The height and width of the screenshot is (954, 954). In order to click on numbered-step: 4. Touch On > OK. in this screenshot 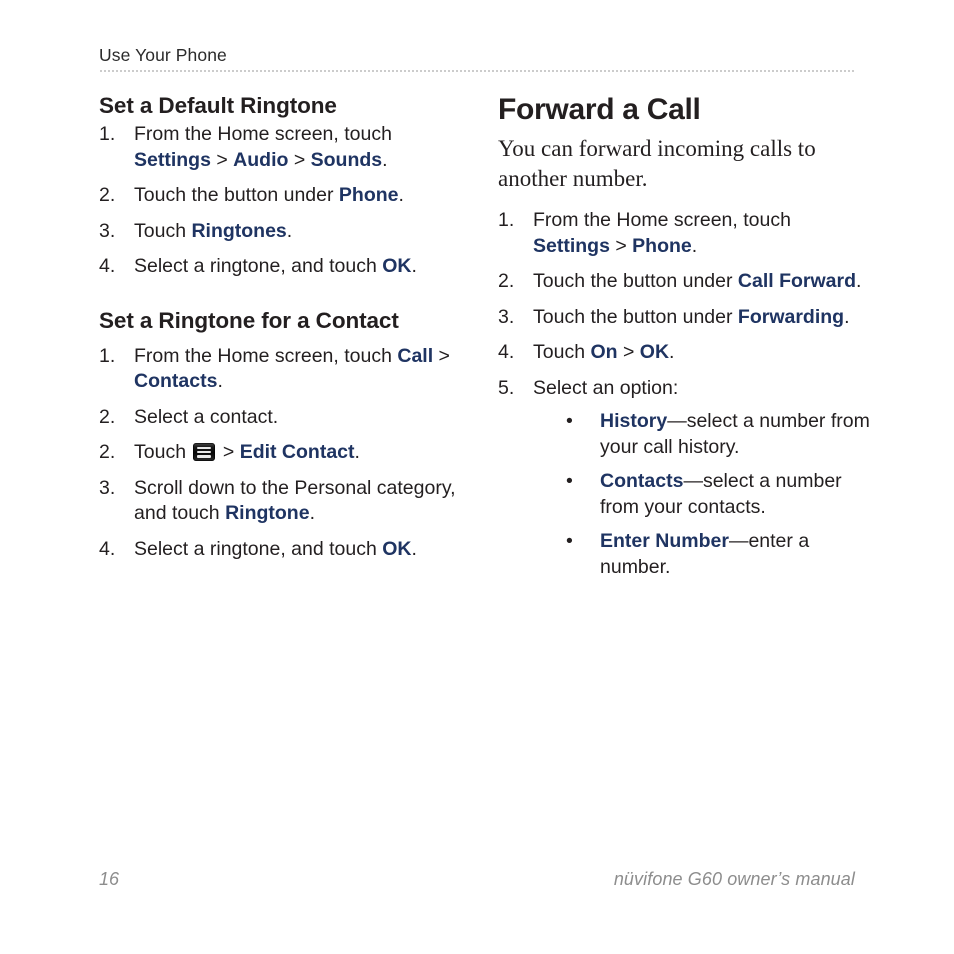, I will do `click(684, 353)`.